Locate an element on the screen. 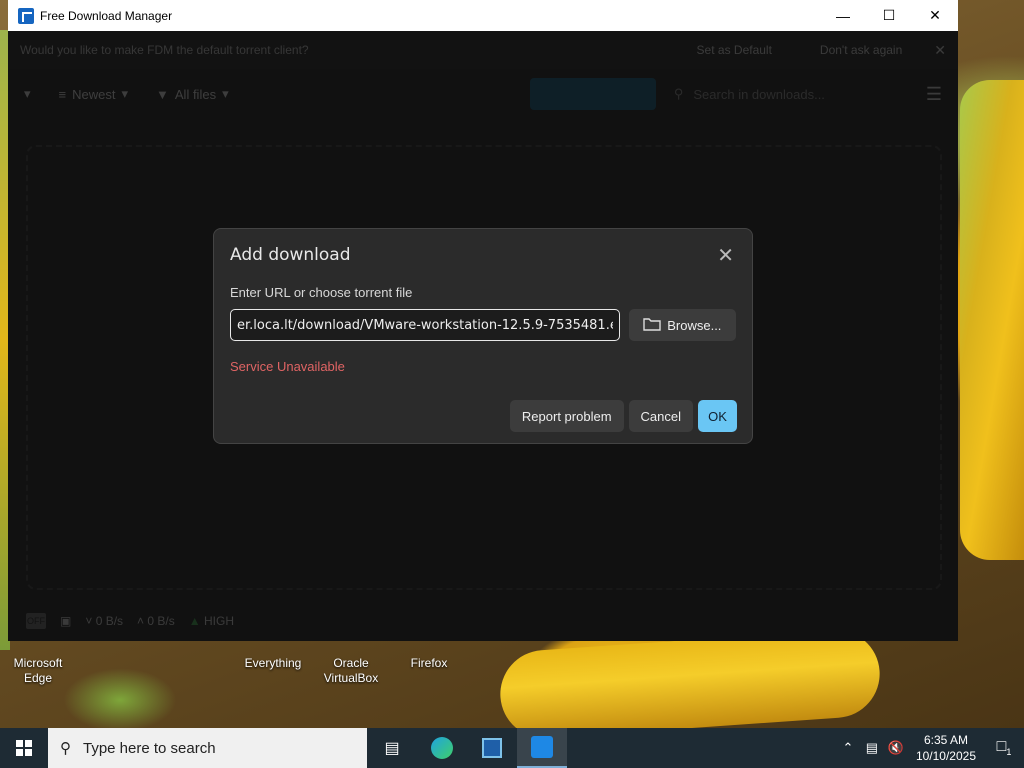  maximize-button: ☐ is located at coordinates (889, 15).